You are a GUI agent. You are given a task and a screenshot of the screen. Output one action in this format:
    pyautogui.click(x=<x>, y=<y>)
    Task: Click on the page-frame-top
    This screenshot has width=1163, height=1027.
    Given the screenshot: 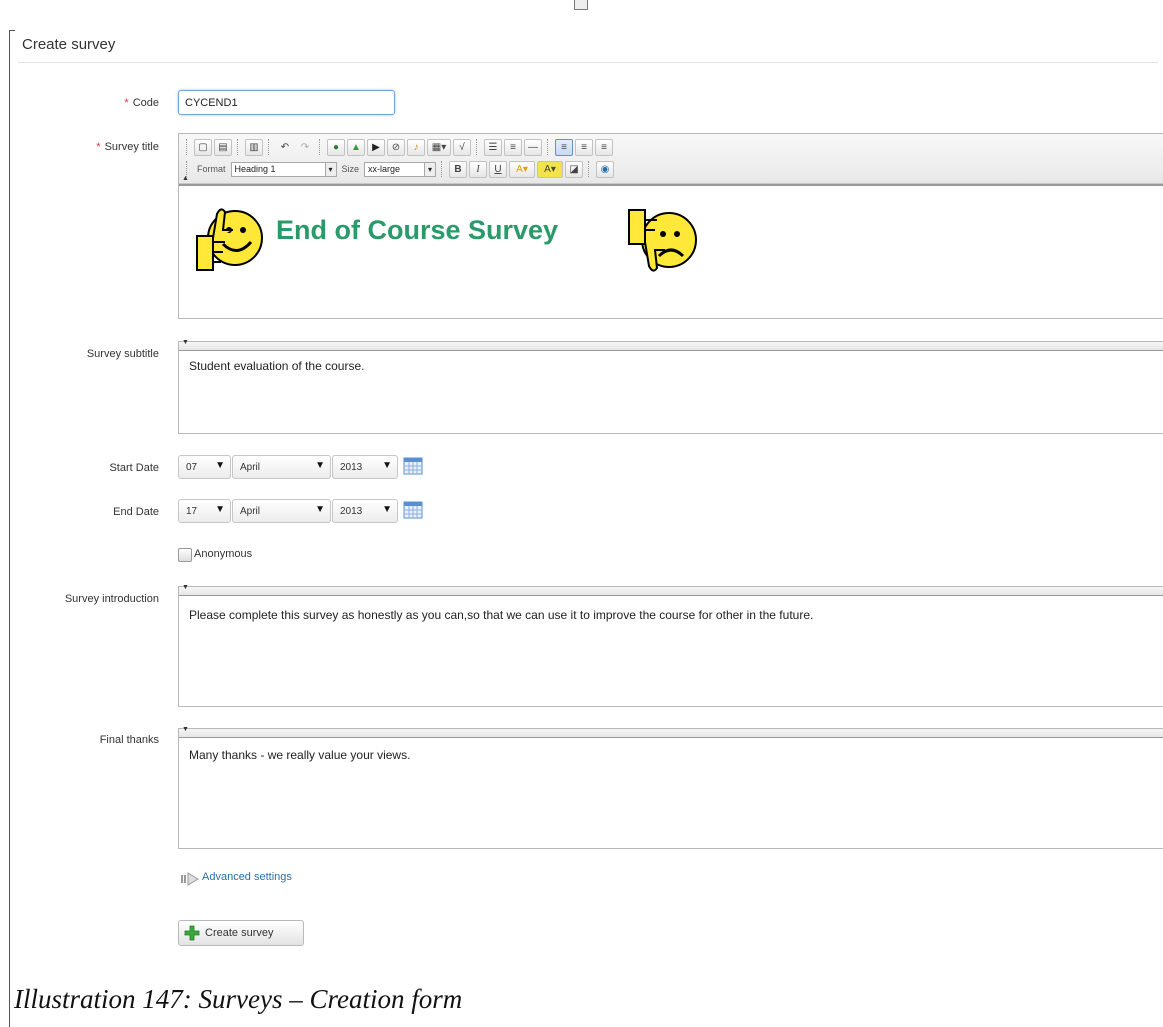 What is the action you would take?
    pyautogui.click(x=12, y=30)
    